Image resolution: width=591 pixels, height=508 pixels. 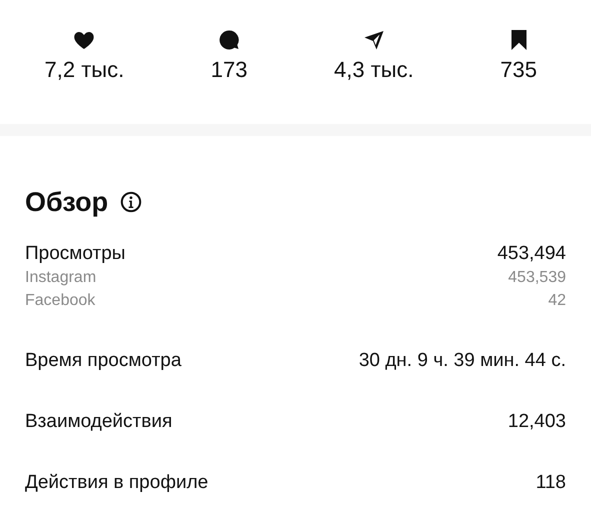 What do you see at coordinates (537, 278) in the screenshot?
I see `source-value: 453,539` at bounding box center [537, 278].